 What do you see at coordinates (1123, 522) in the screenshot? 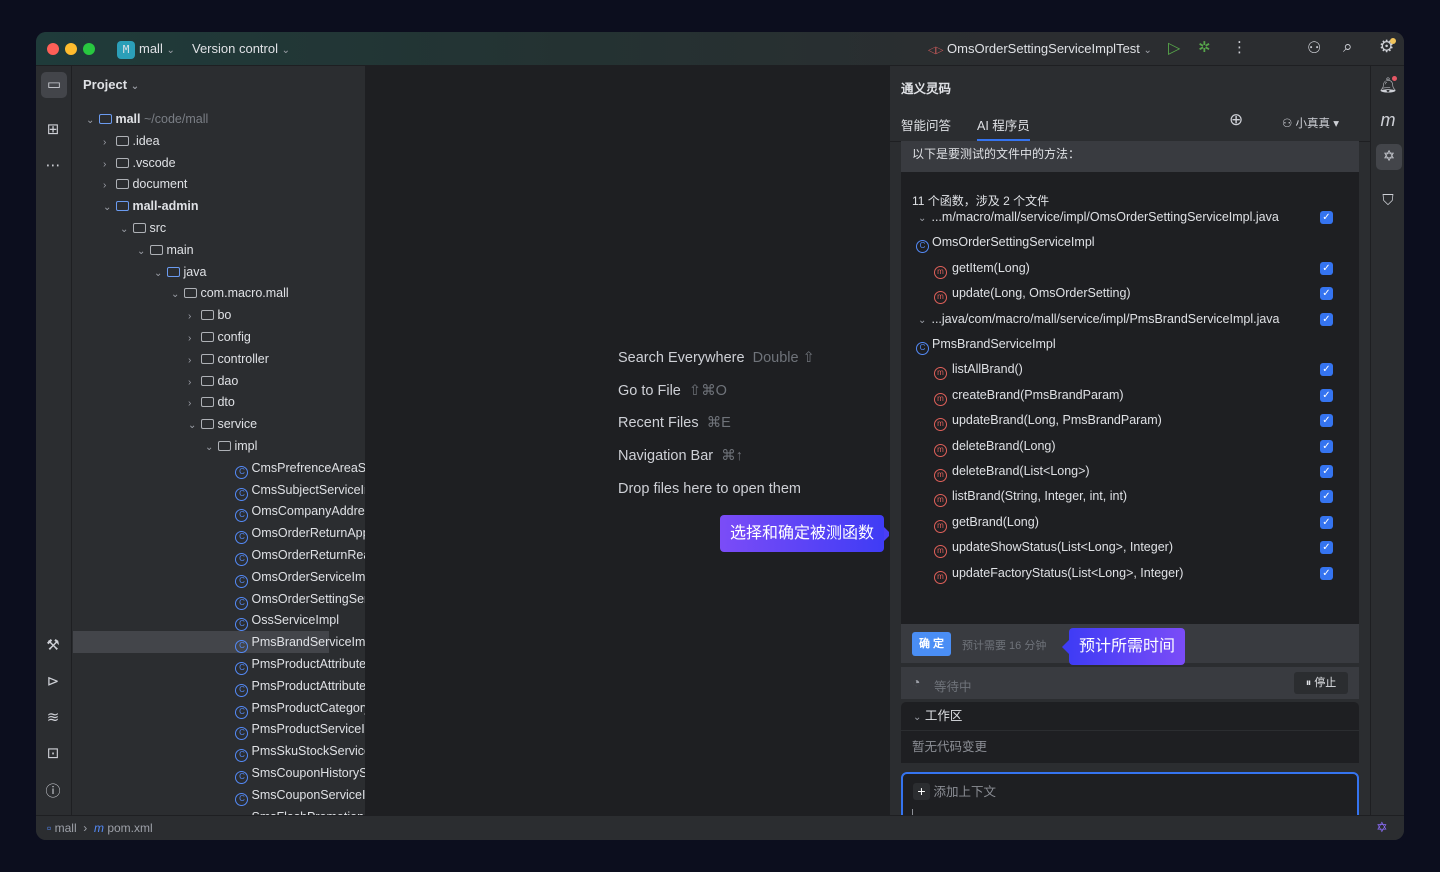
I see `method-row: m getBrand(Long) ✓` at bounding box center [1123, 522].